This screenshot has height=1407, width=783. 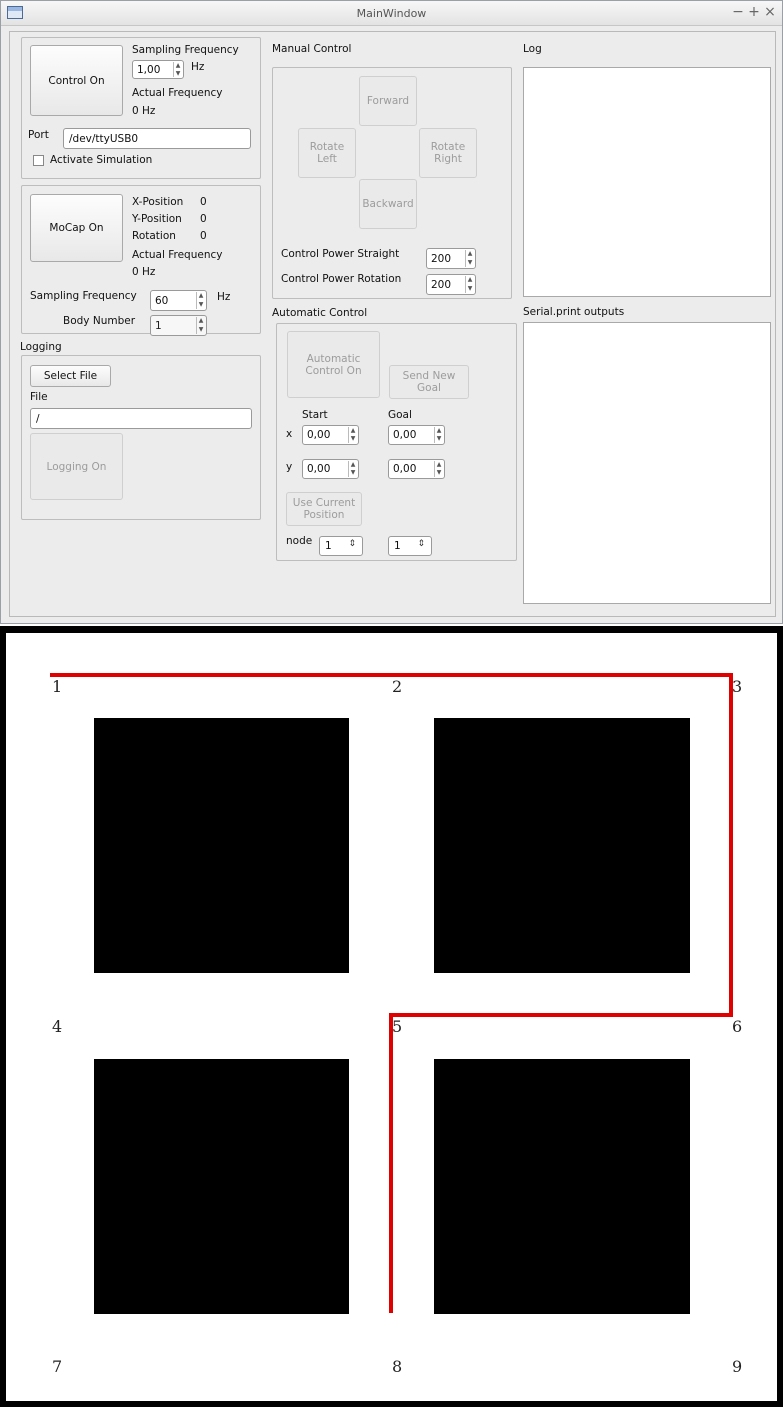 I want to click on node-label-2: 2, so click(x=397, y=686).